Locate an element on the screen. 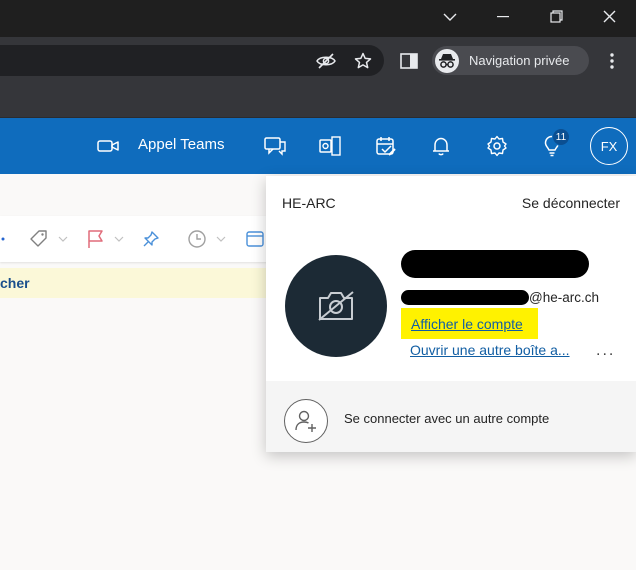 This screenshot has width=636, height=570. redacted-user-name is located at coordinates (495, 264).